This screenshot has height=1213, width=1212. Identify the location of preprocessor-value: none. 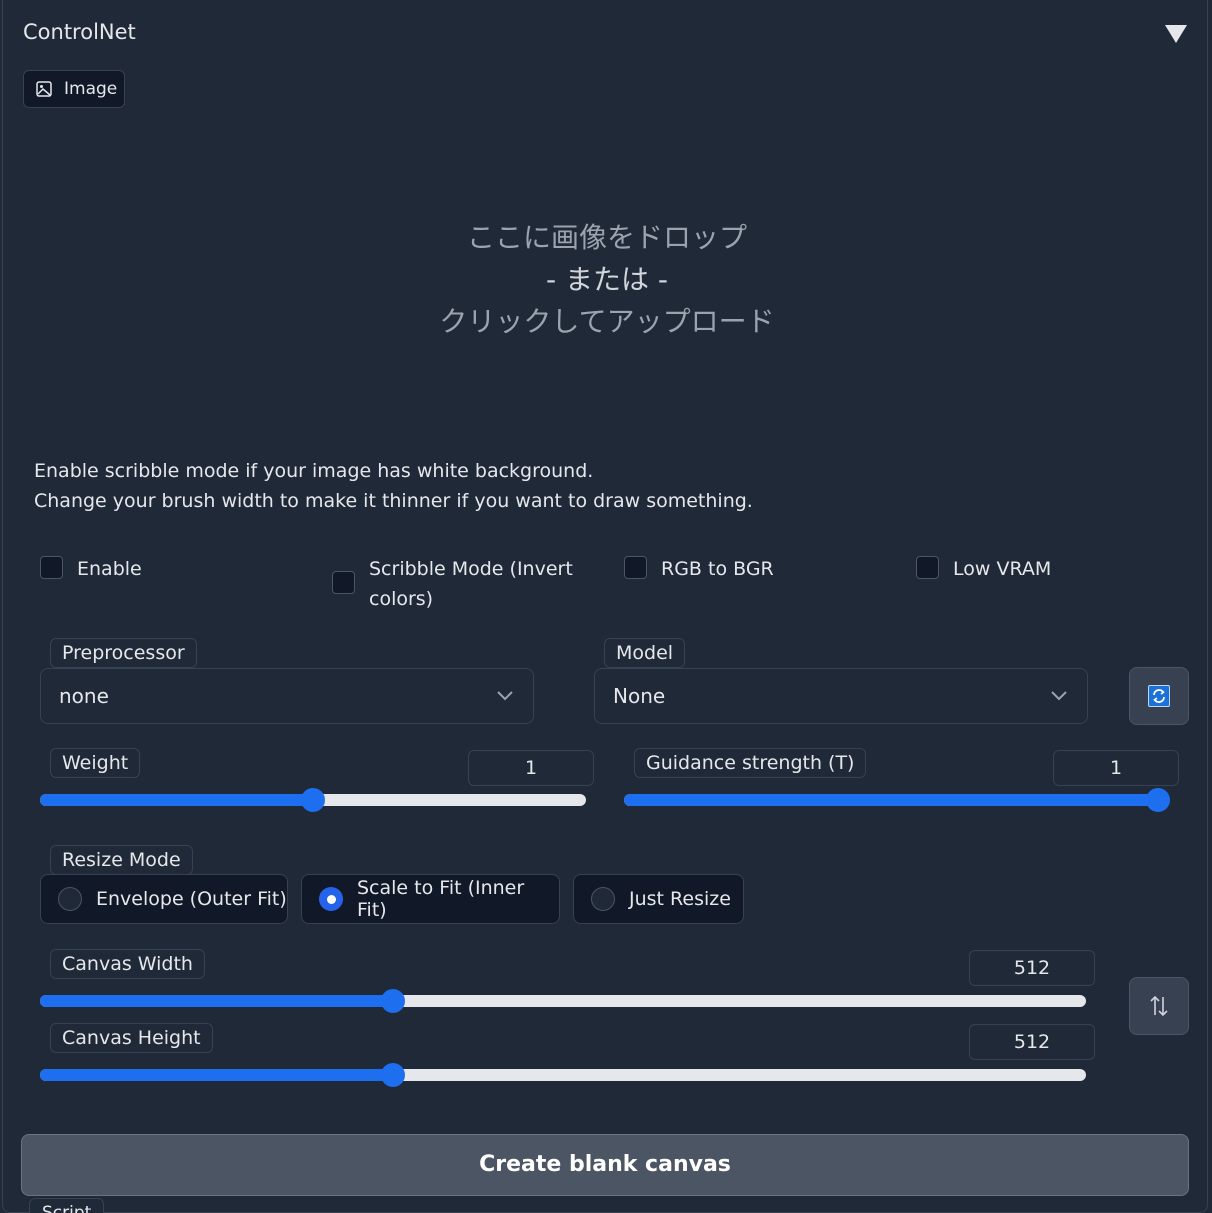
(84, 696).